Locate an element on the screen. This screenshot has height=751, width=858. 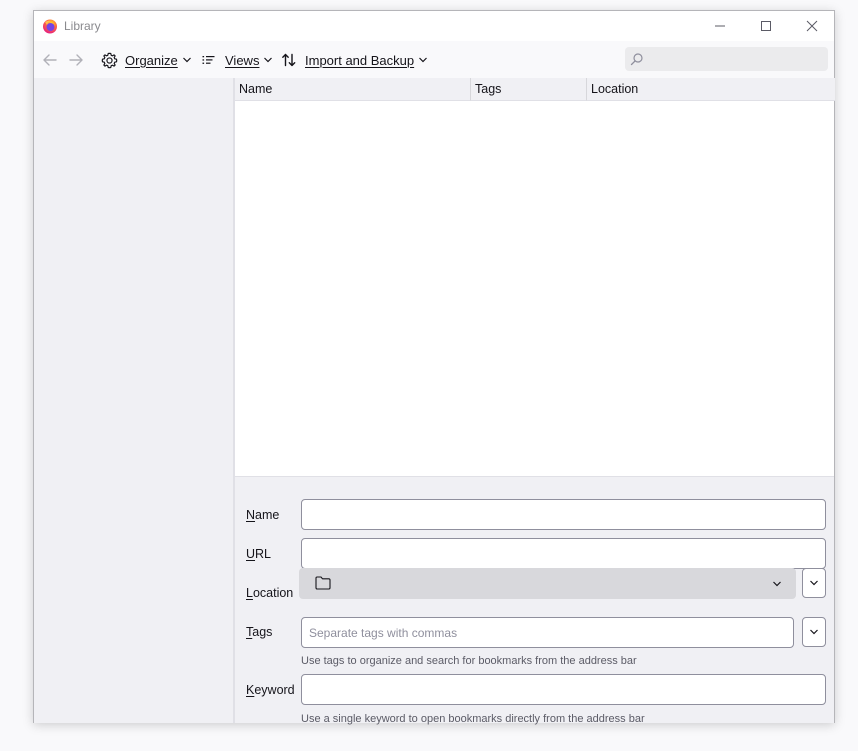
maximize-icon is located at coordinates (766, 26).